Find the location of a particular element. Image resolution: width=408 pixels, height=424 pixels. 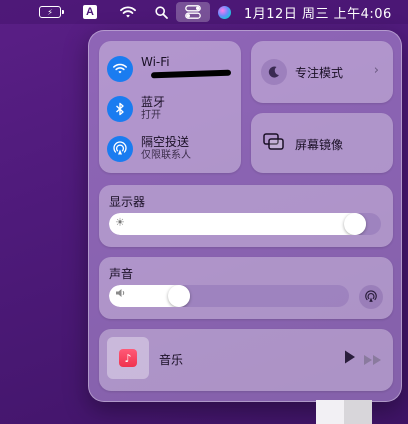

dock-preview is located at coordinates (344, 412).